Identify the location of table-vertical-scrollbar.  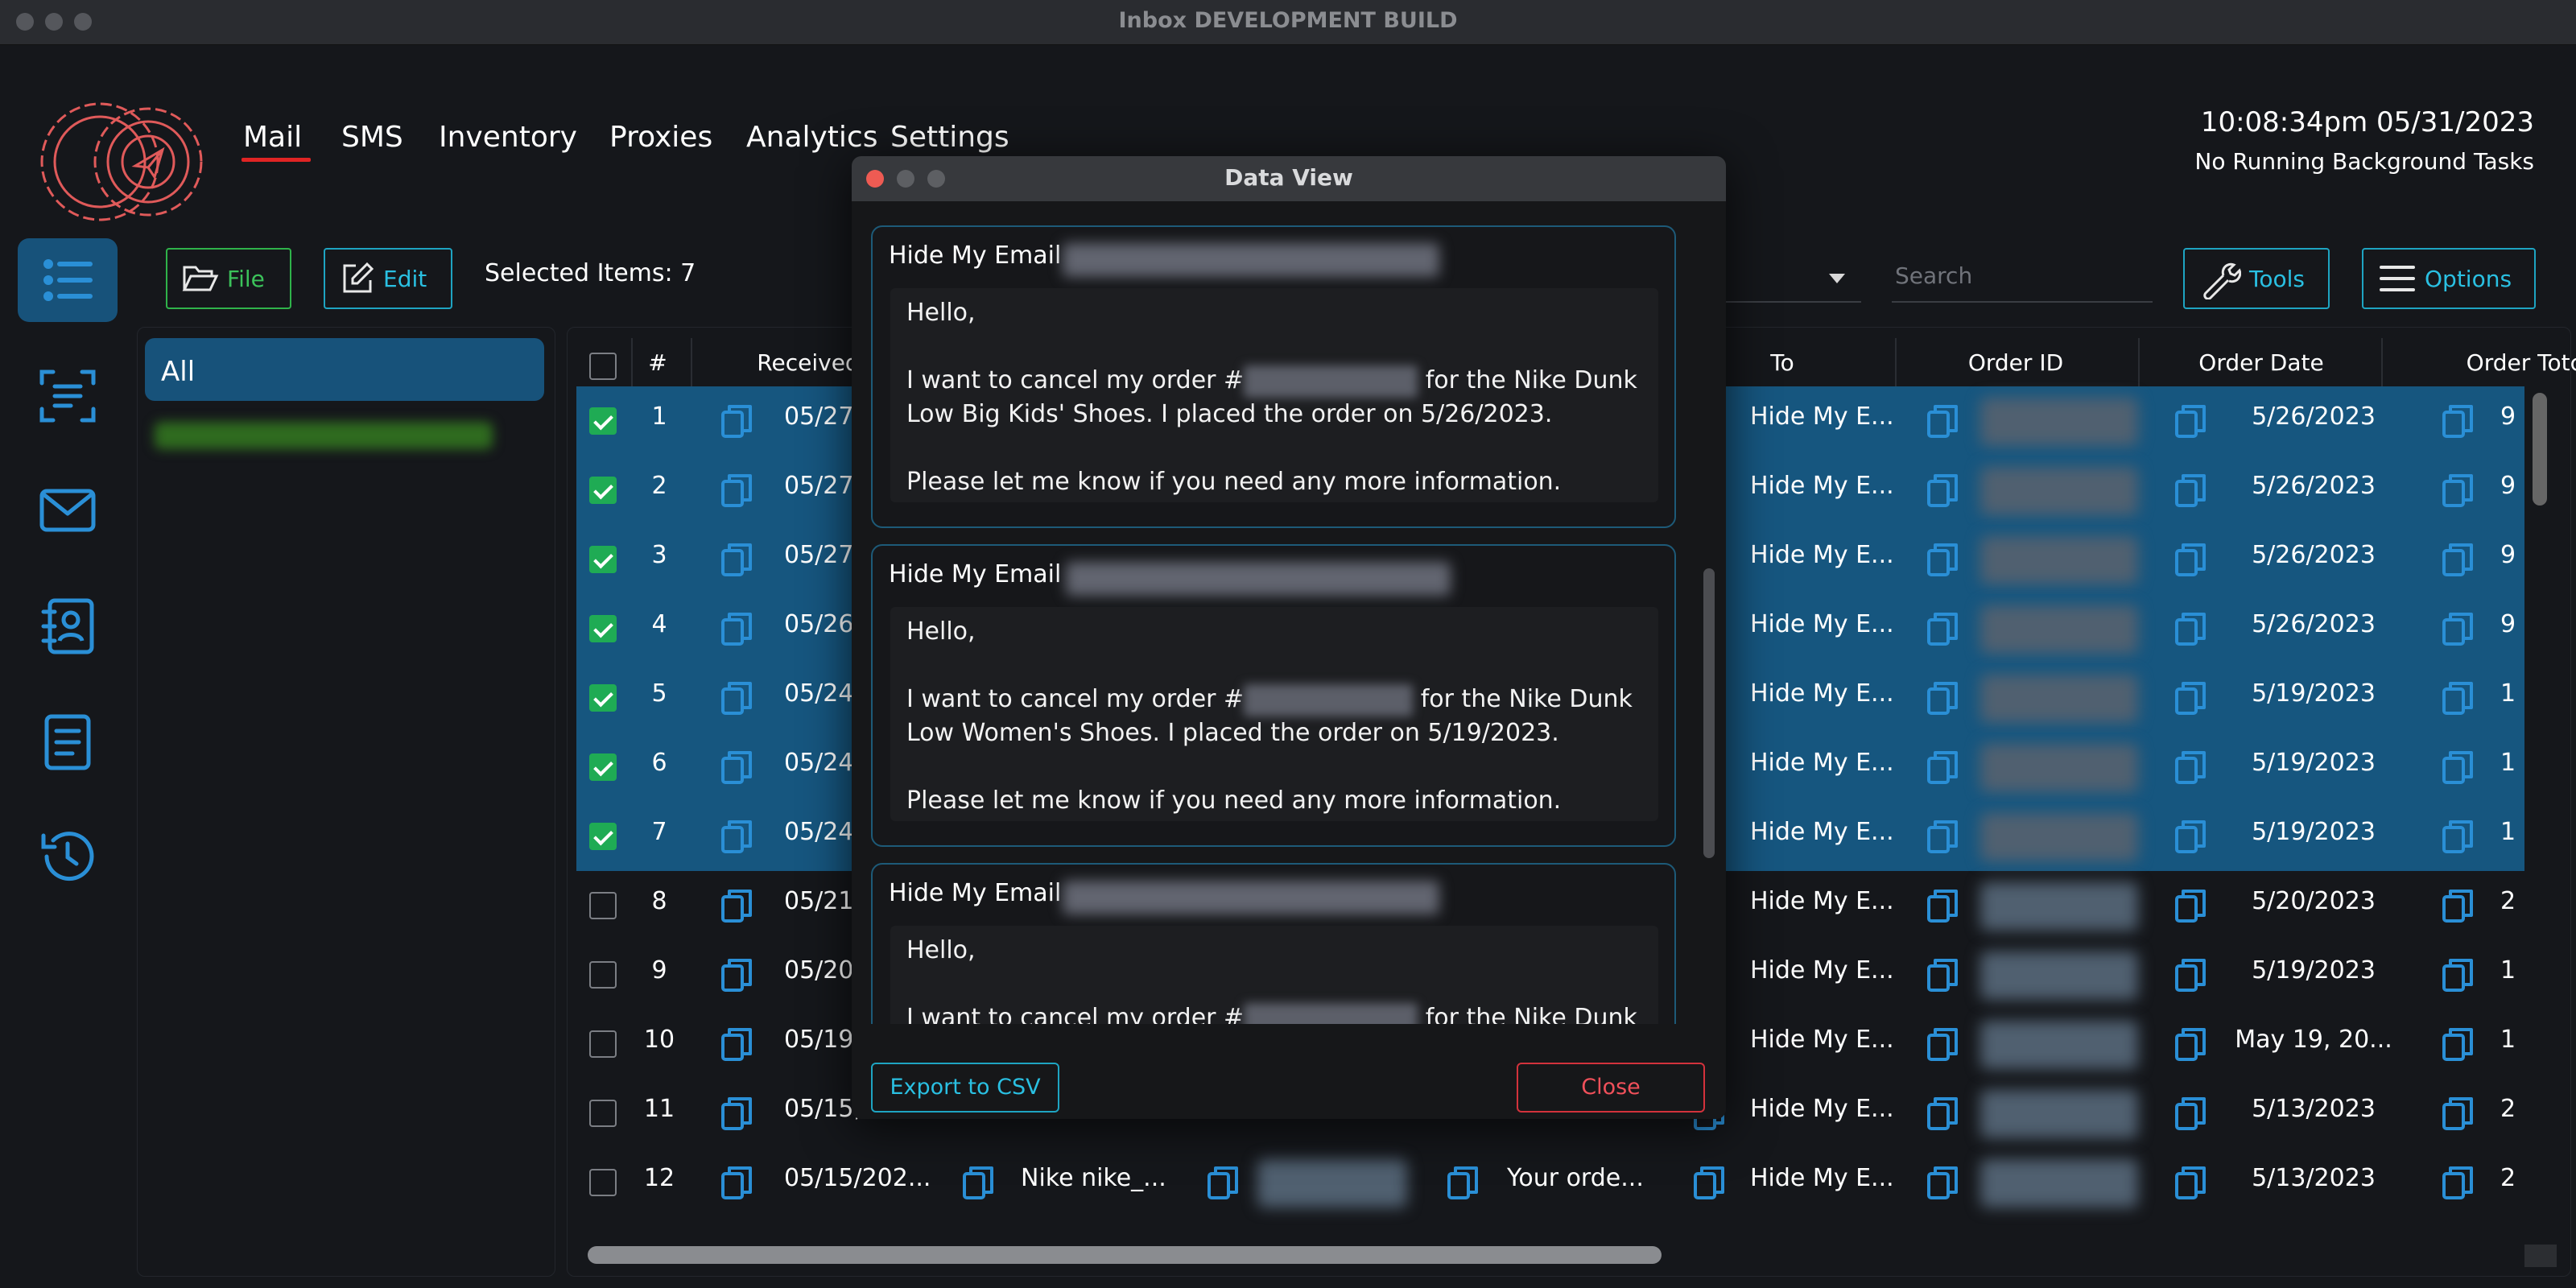
(2540, 449).